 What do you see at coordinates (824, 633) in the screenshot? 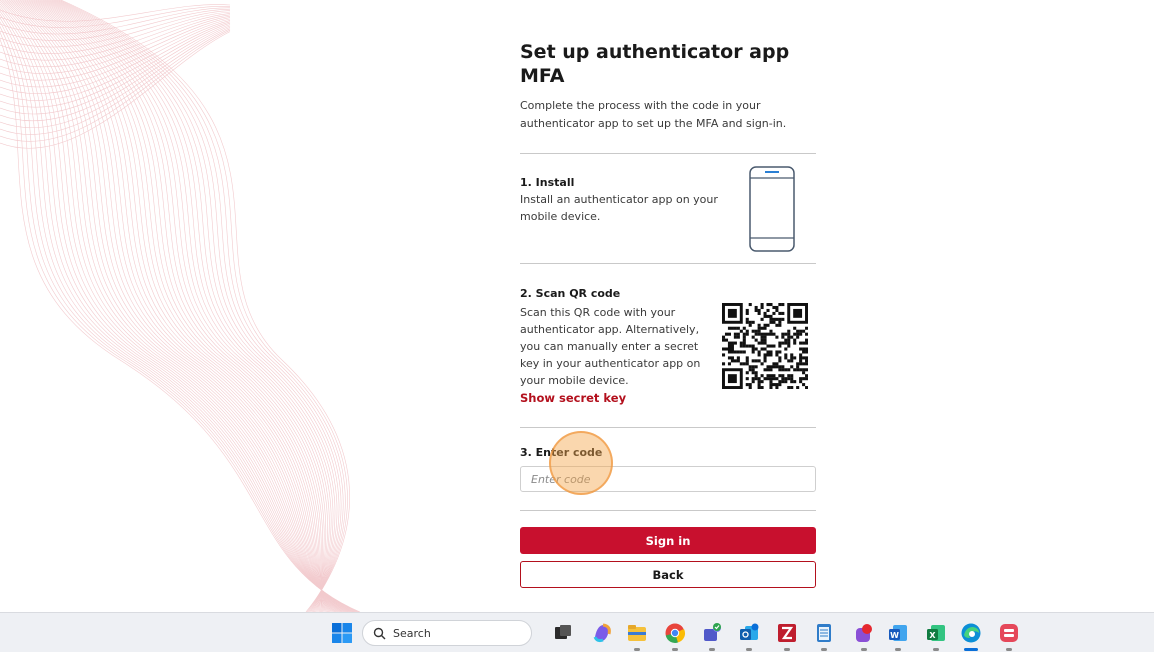
I see `notepad-icon` at bounding box center [824, 633].